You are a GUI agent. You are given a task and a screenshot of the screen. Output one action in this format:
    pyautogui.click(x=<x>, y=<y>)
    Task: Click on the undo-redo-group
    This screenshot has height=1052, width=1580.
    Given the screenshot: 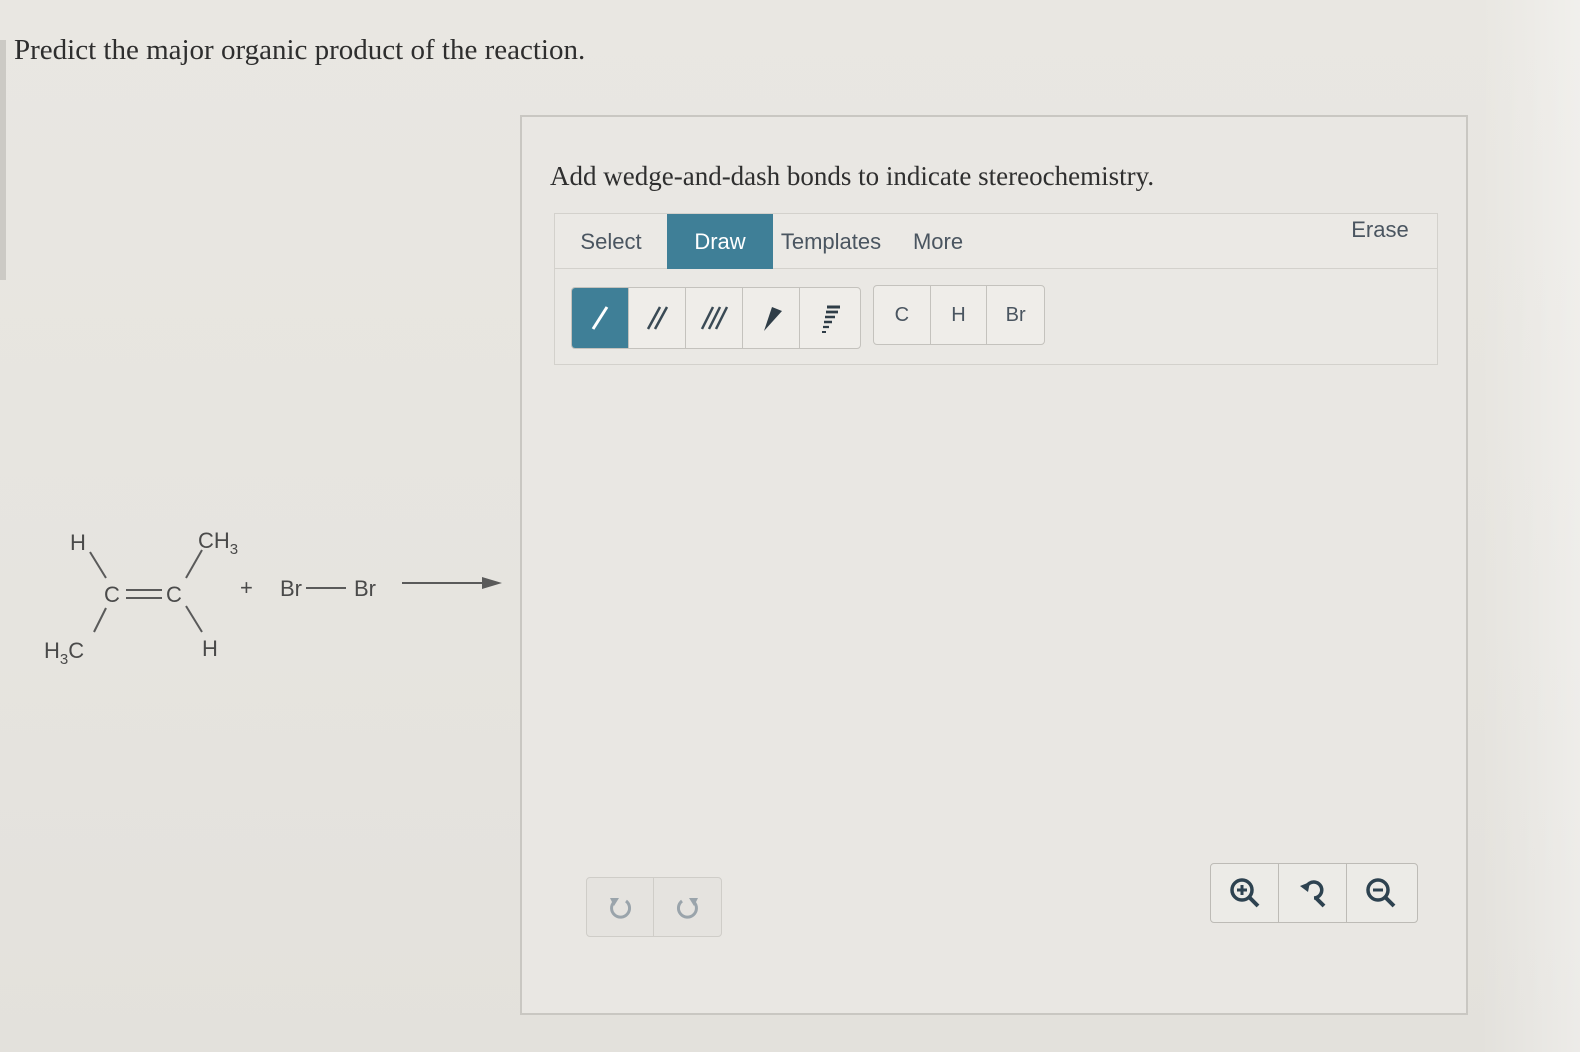 What is the action you would take?
    pyautogui.click(x=654, y=907)
    